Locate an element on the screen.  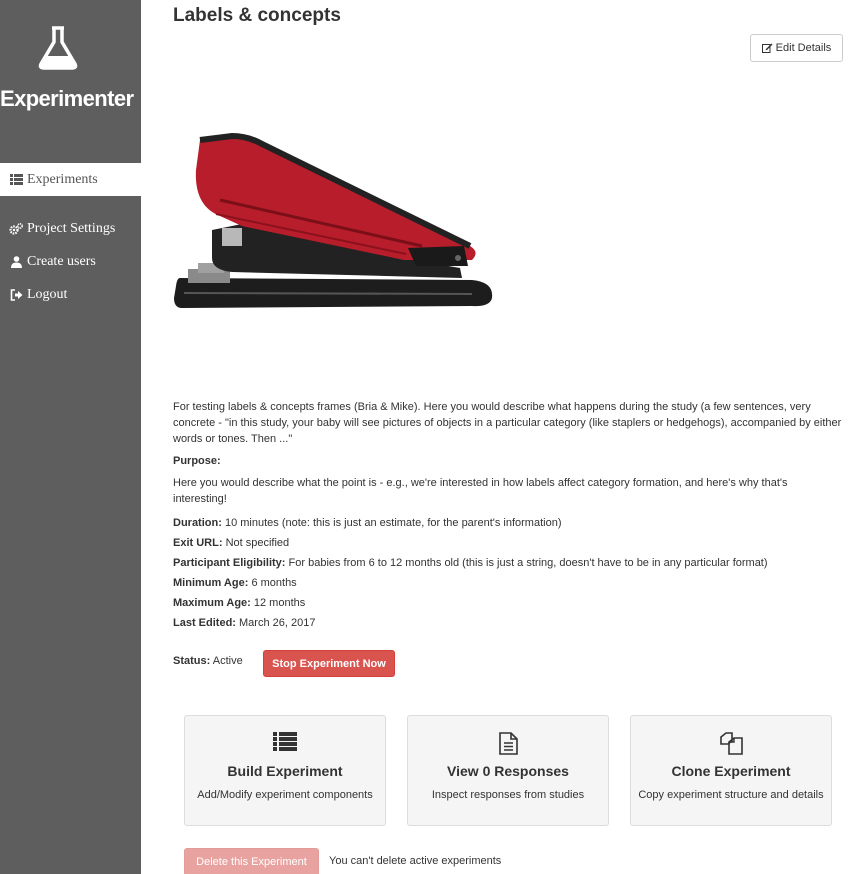
purpose-label: Purpose: is located at coordinates (197, 461).